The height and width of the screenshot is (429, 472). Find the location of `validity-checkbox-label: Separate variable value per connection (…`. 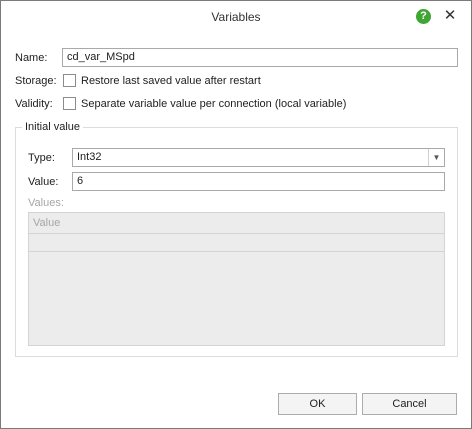

validity-checkbox-label: Separate variable value per connection (… is located at coordinates (213, 104).